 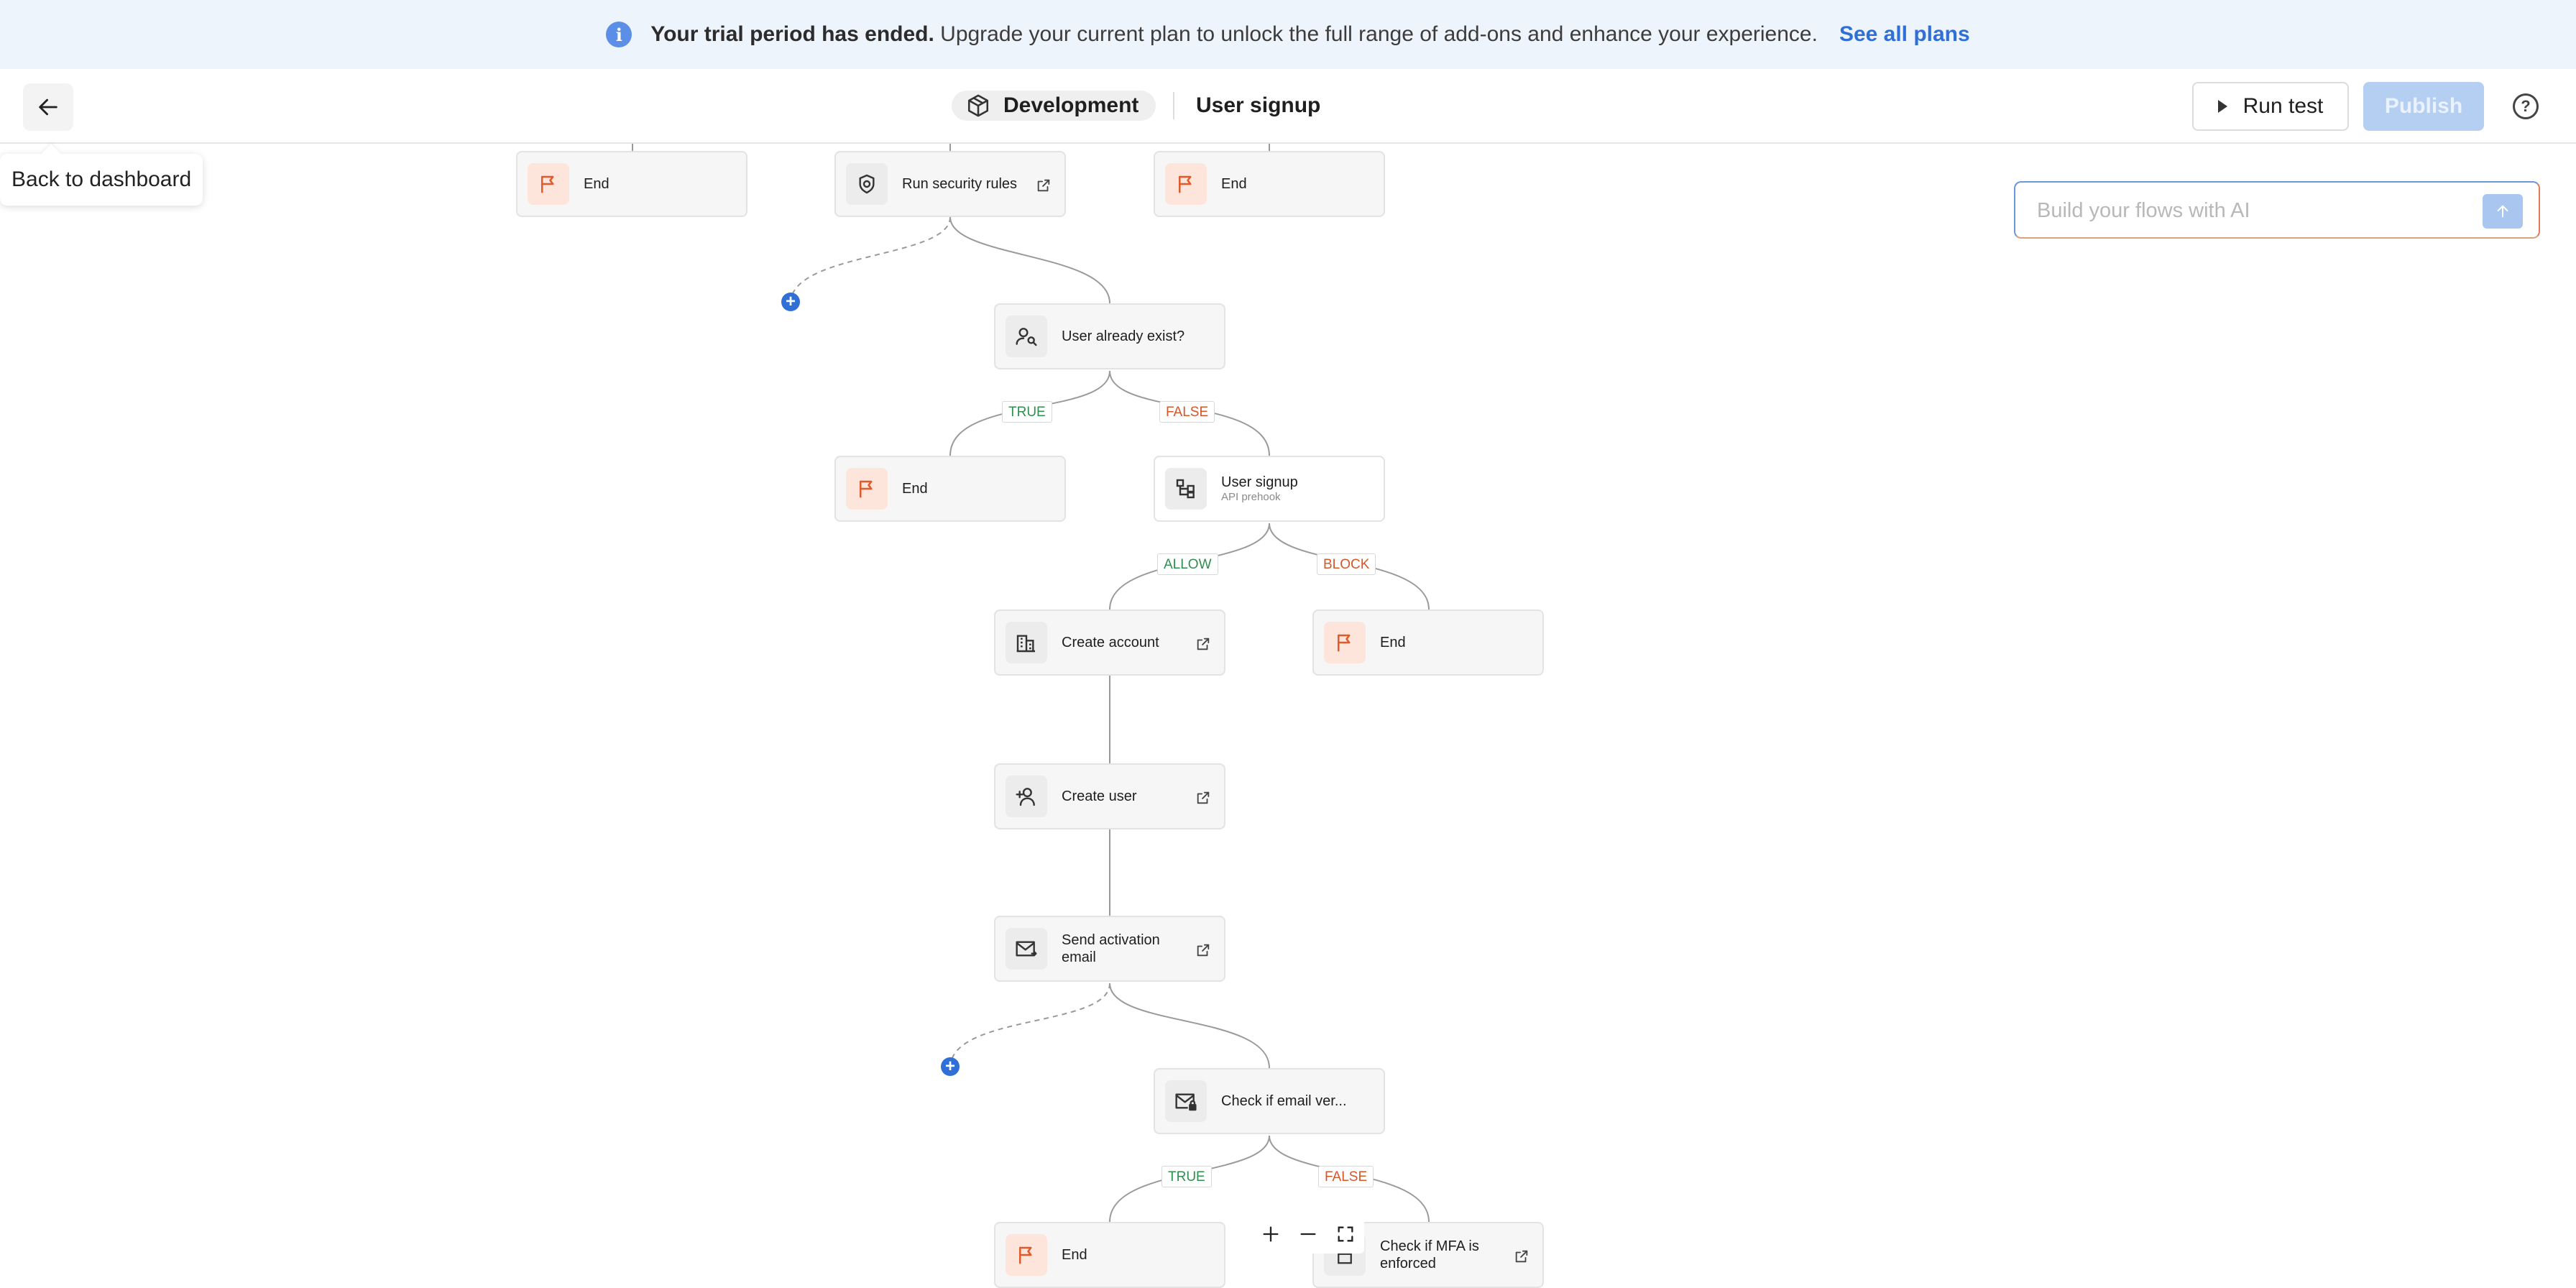 I want to click on zoom-out-icon, so click(x=1308, y=1234).